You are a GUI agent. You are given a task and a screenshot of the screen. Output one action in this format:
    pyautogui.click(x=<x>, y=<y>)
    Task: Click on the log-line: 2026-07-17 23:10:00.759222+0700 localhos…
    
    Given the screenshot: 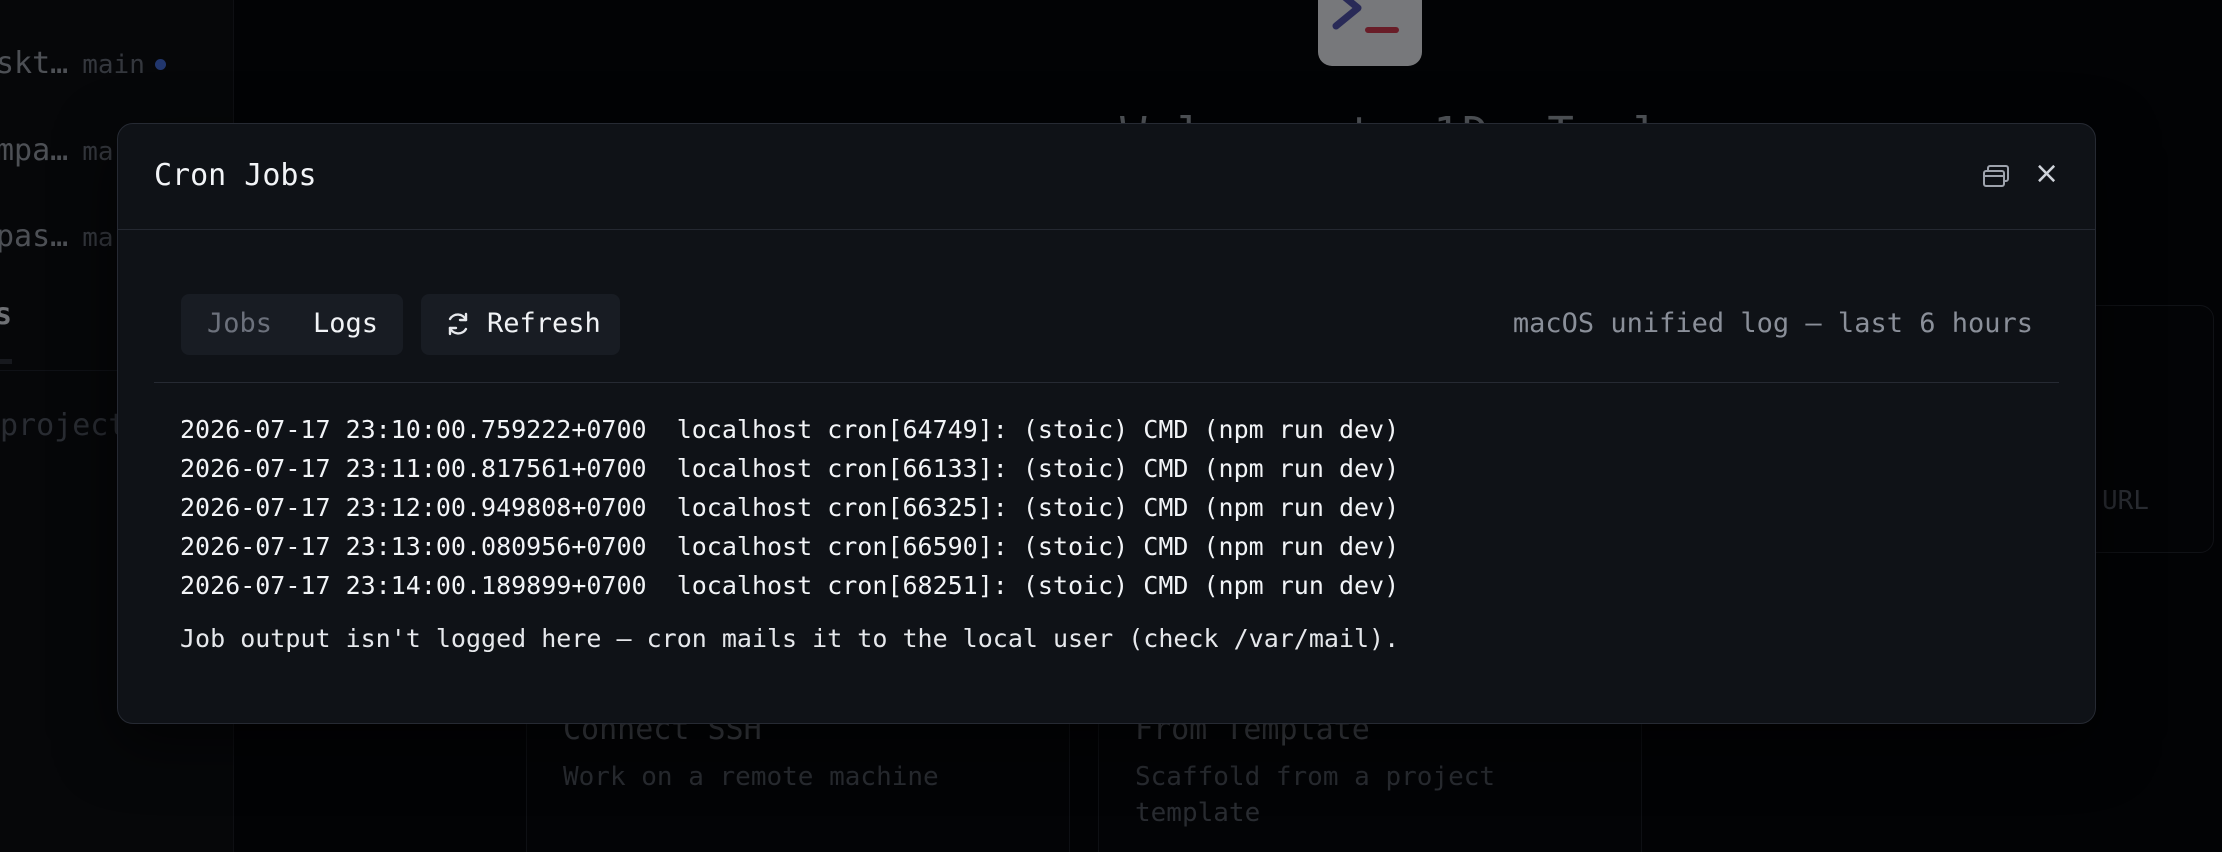 What is the action you would take?
    pyautogui.click(x=790, y=429)
    